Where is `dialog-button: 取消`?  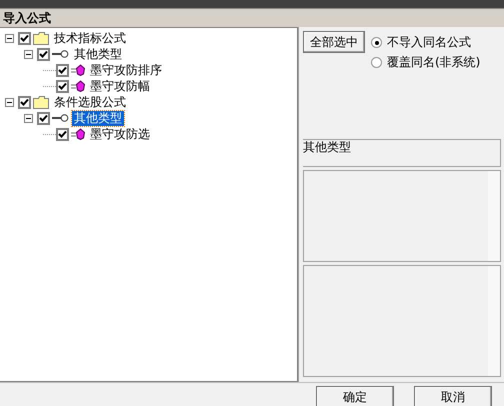 dialog-button: 取消 is located at coordinates (453, 396).